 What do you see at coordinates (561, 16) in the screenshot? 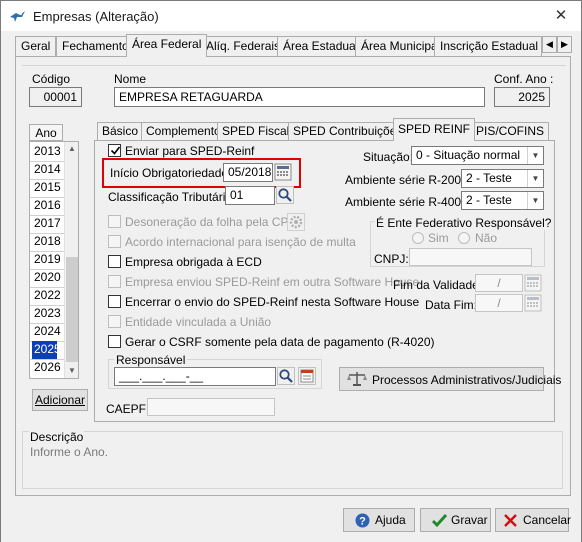
I see `close-icon: ✕` at bounding box center [561, 16].